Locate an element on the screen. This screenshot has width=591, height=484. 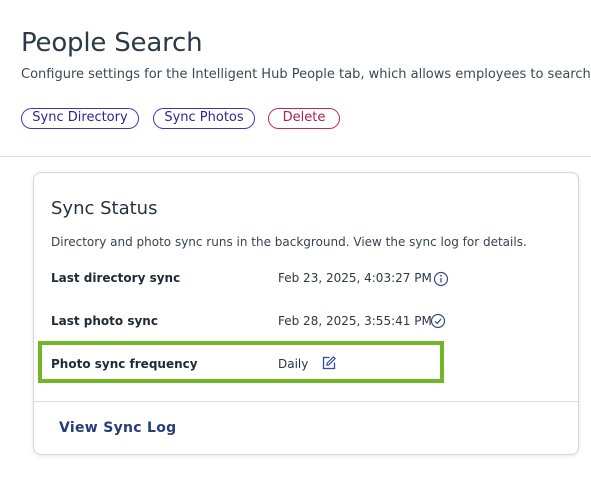
check-circle-icon is located at coordinates (438, 321).